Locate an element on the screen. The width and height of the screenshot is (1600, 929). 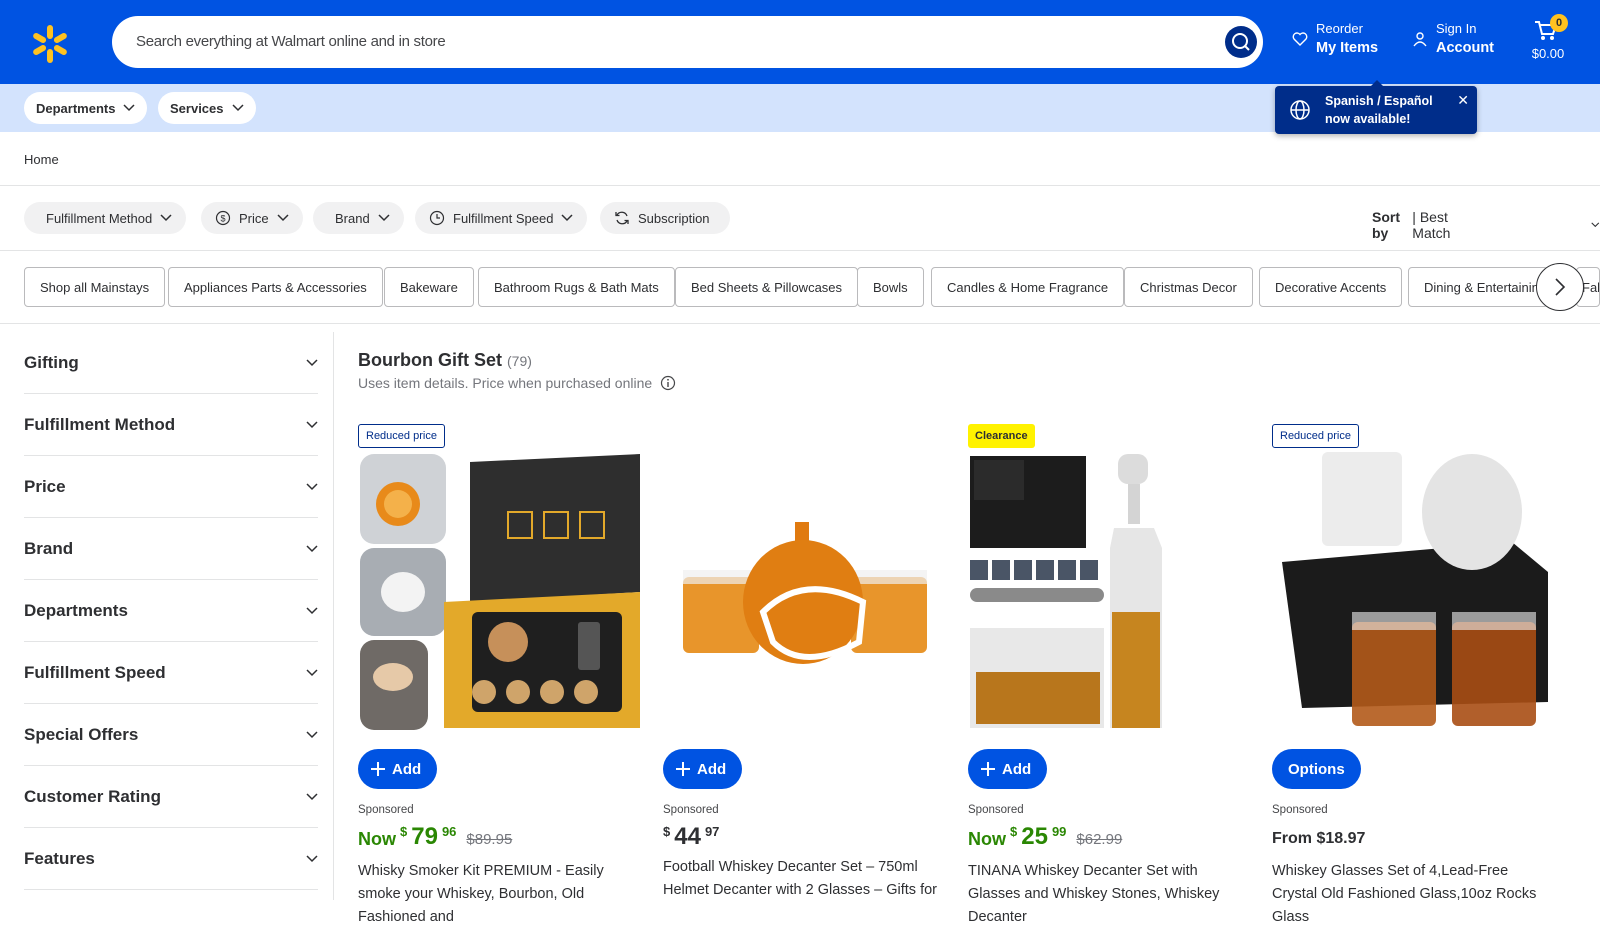
filter-subscription: Subscription is located at coordinates (665, 218).